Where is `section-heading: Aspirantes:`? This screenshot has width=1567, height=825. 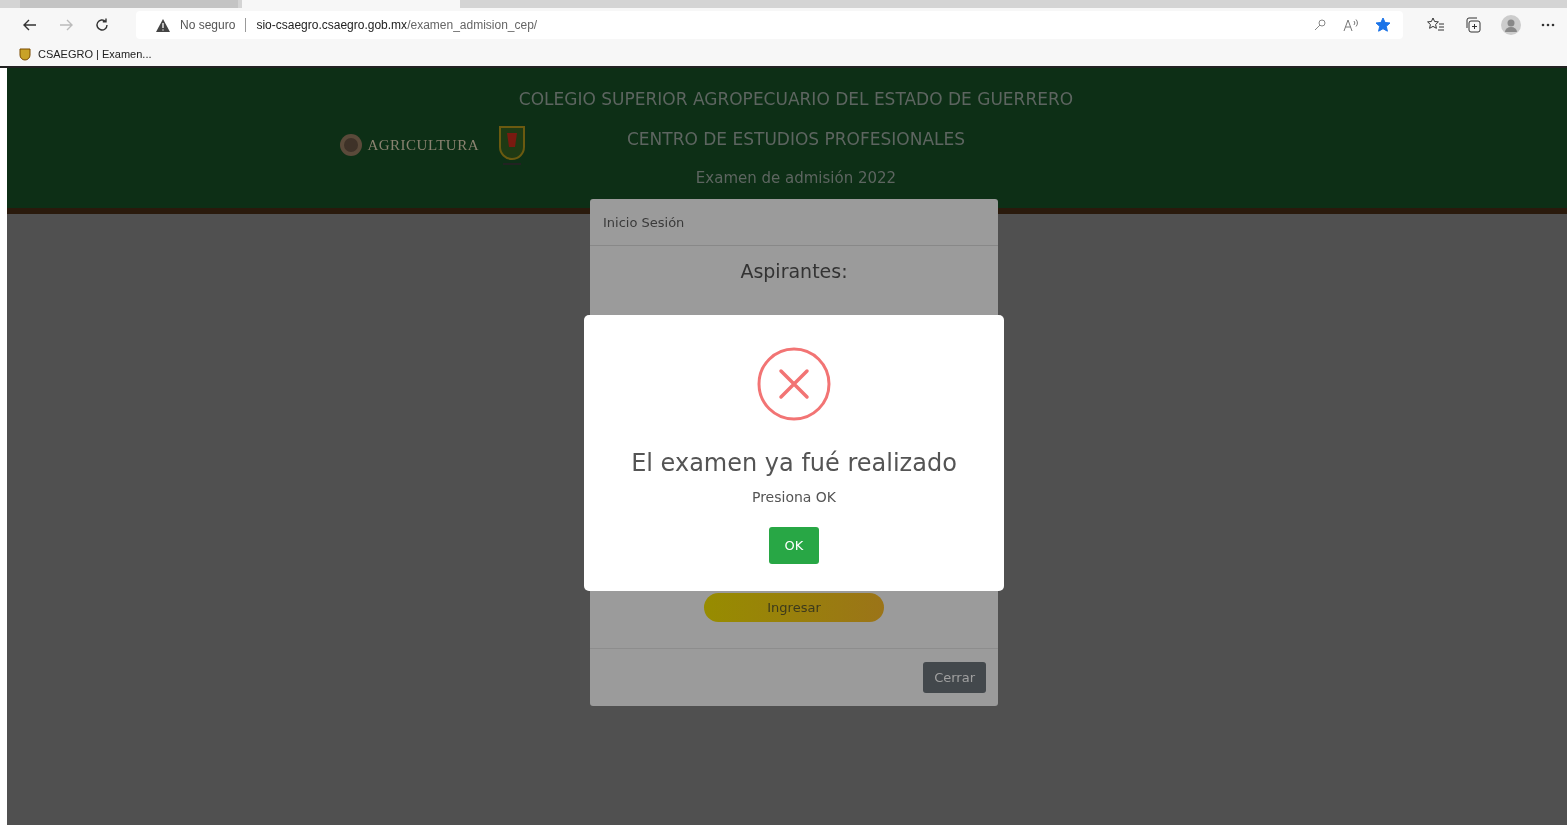 section-heading: Aspirantes: is located at coordinates (794, 271).